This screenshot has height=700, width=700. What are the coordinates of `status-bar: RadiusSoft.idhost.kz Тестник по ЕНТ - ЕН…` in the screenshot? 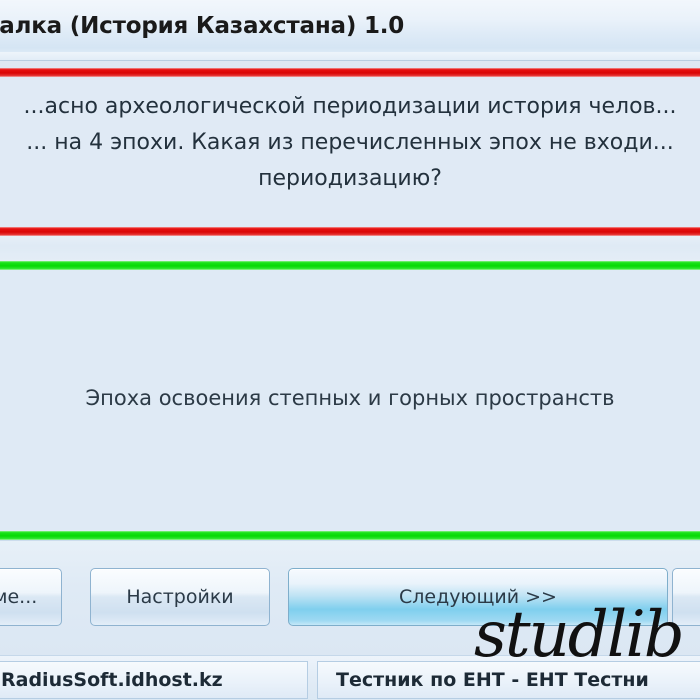 It's located at (350, 677).